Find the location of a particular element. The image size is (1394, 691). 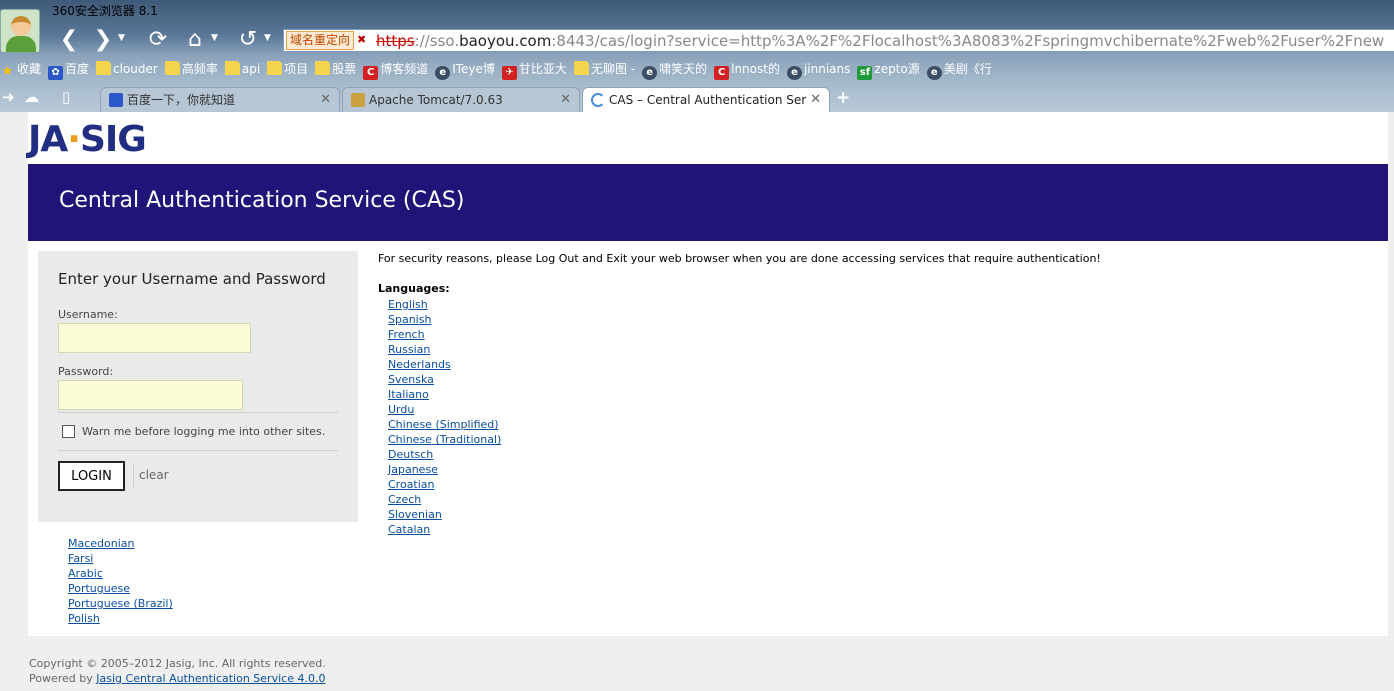

bookmark-item: 项目 is located at coordinates (287, 69).